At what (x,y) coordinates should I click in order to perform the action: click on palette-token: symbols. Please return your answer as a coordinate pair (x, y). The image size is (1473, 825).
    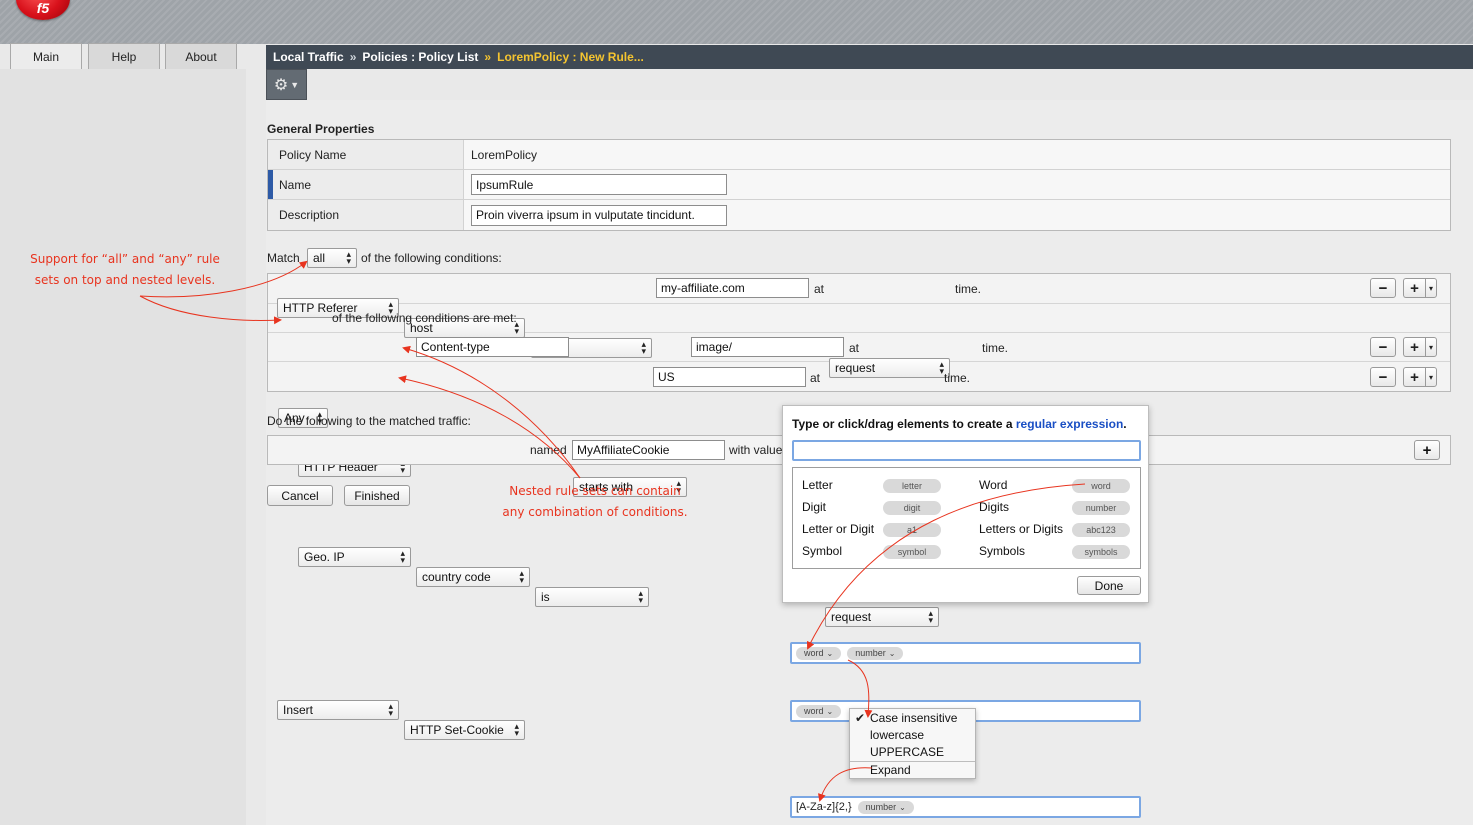
    Looking at the image, I should click on (1101, 552).